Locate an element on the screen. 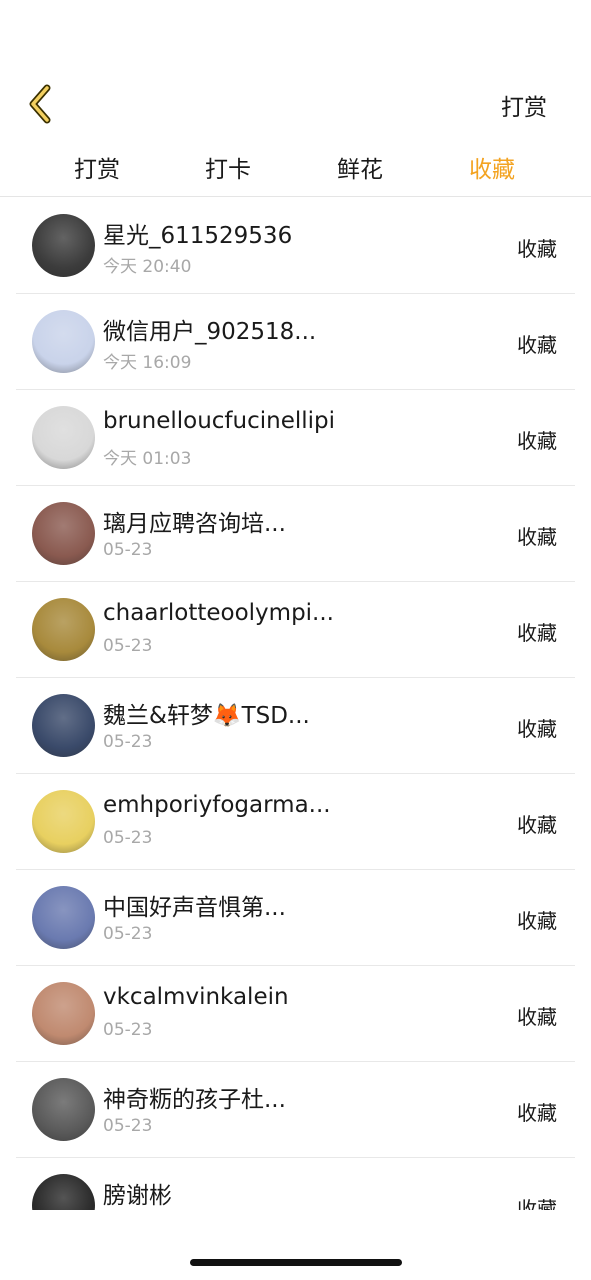 The height and width of the screenshot is (1280, 591). tab-bar: 打赏 打卡 鲜花 收藏 is located at coordinates (295, 168).